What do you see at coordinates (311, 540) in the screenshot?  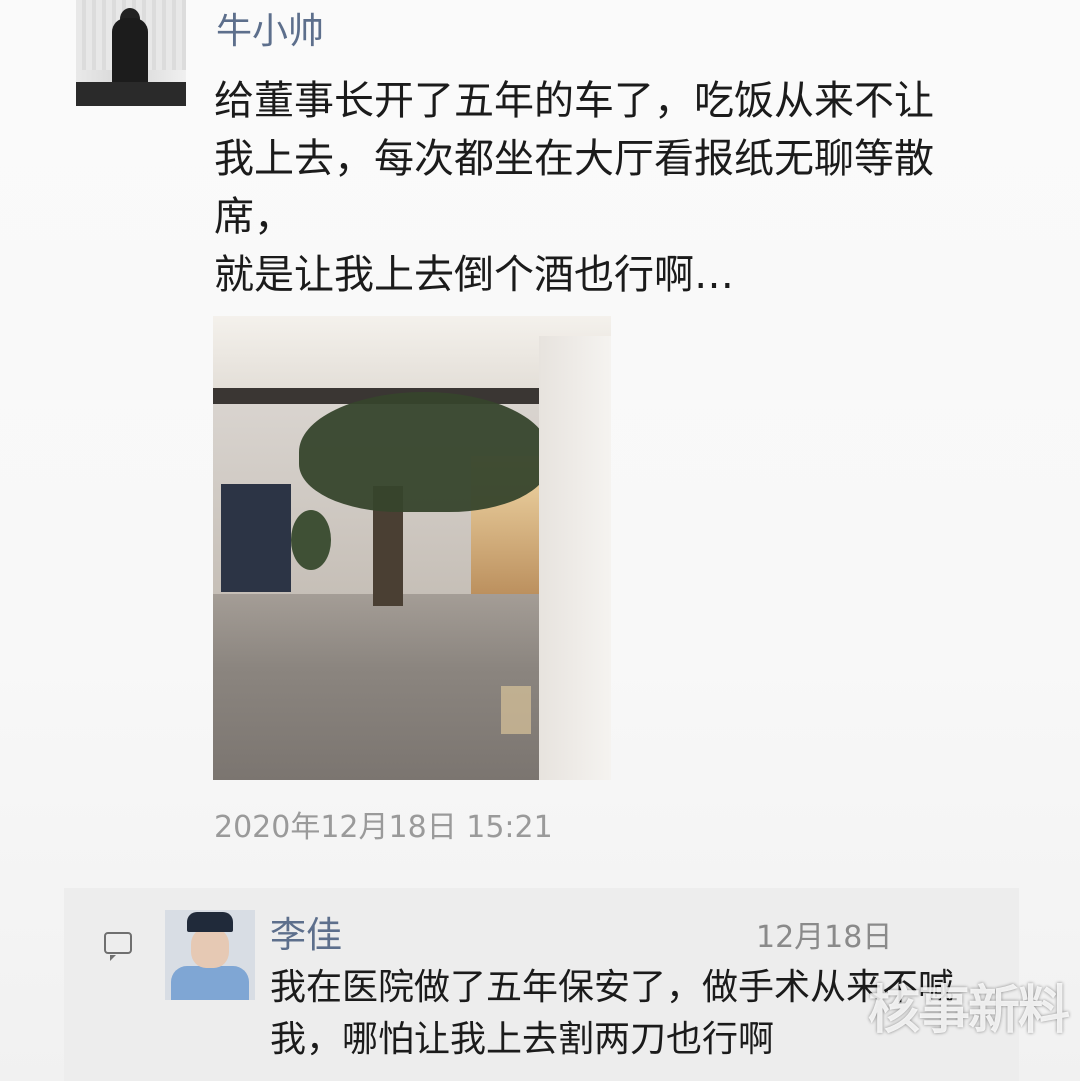 I see `photo-potted-plant` at bounding box center [311, 540].